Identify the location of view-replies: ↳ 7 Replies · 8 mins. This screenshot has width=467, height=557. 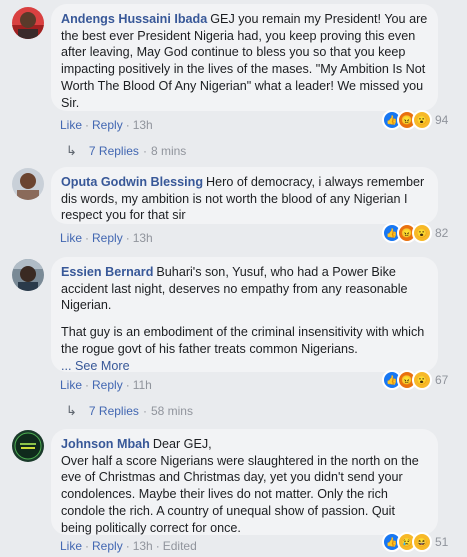
(126, 151).